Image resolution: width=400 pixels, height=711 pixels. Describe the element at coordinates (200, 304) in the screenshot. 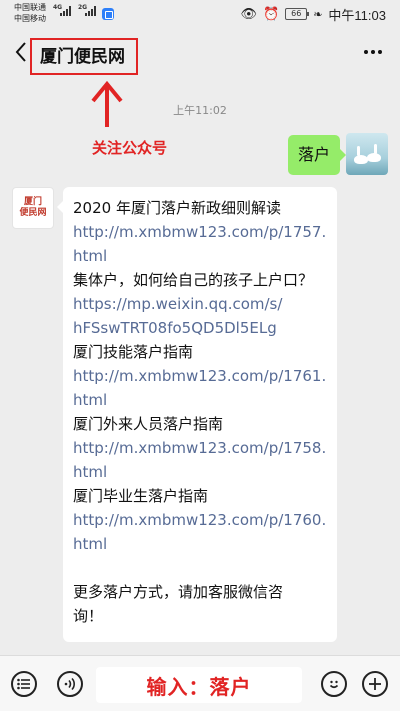

I see `message-link-line: https://mp.weixin.qq.com/s/` at that location.